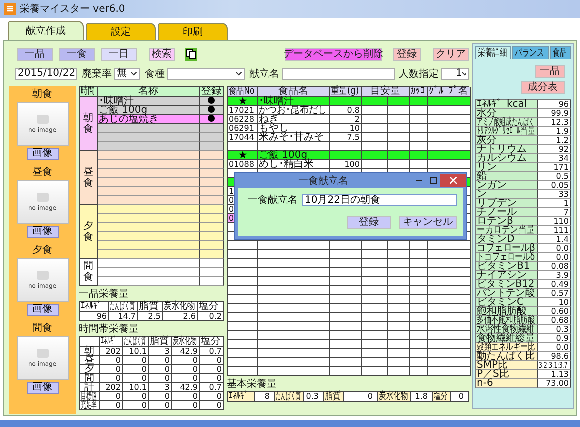 Image resolution: width=580 pixels, height=427 pixels. What do you see at coordinates (186, 342) in the screenshot?
I see `column-header: 炭水化物` at bounding box center [186, 342].